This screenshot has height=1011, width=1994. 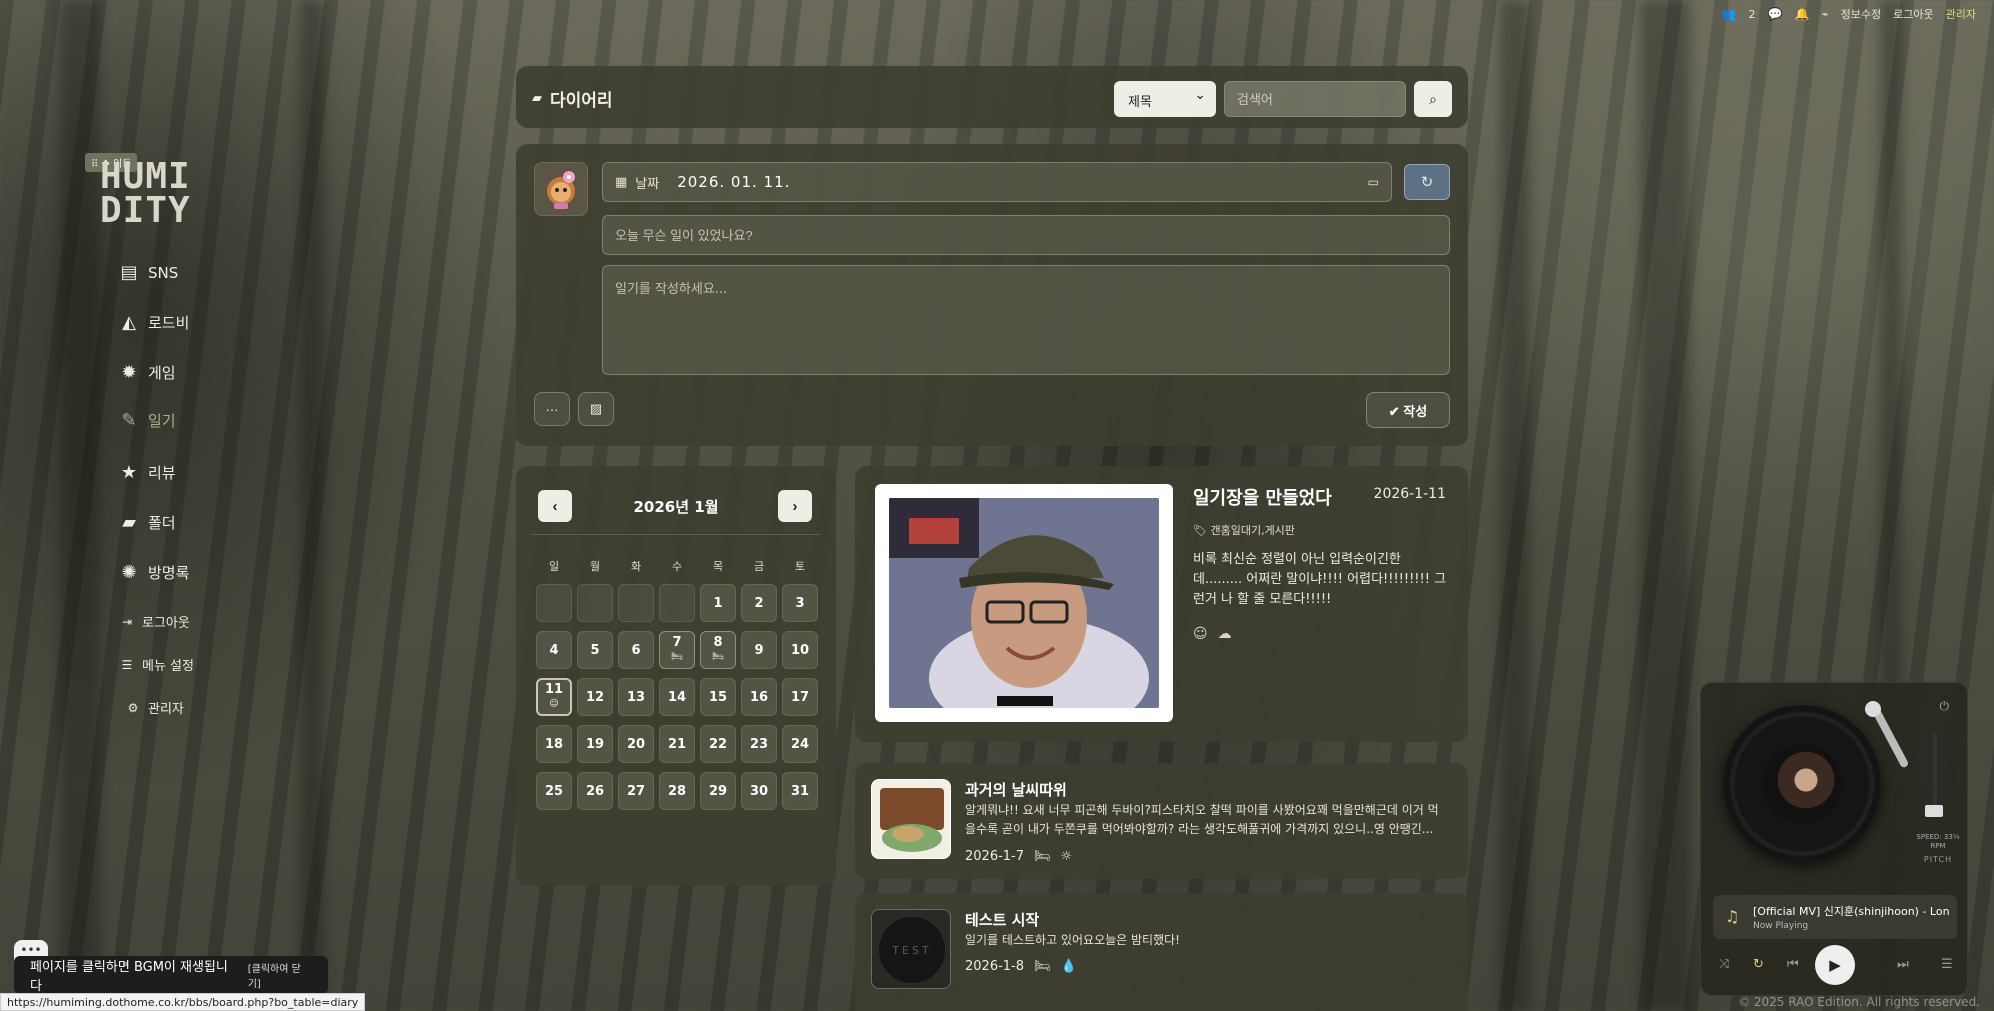 I want to click on test-thumb-text: TEST, so click(x=912, y=950).